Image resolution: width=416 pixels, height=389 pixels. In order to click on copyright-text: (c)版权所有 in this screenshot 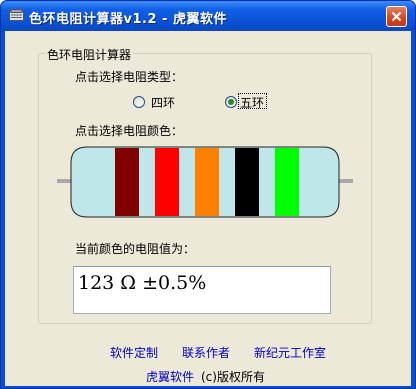, I will do `click(233, 377)`.